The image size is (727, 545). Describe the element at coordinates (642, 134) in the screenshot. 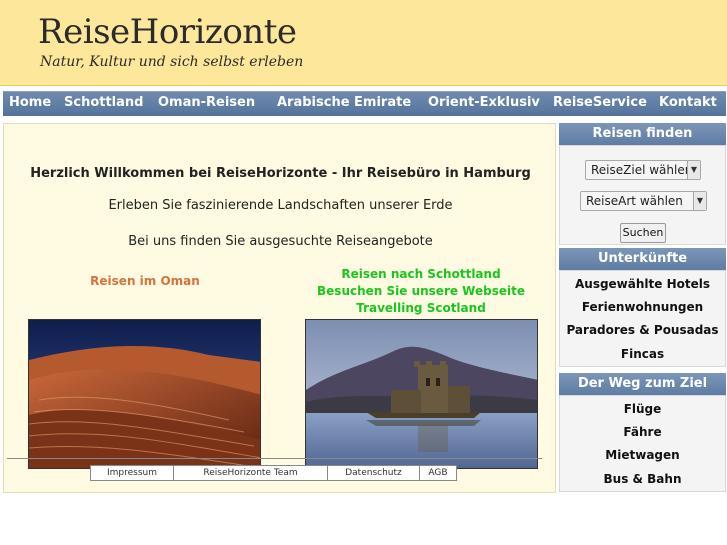

I see `search-heading: Reisen finden` at that location.